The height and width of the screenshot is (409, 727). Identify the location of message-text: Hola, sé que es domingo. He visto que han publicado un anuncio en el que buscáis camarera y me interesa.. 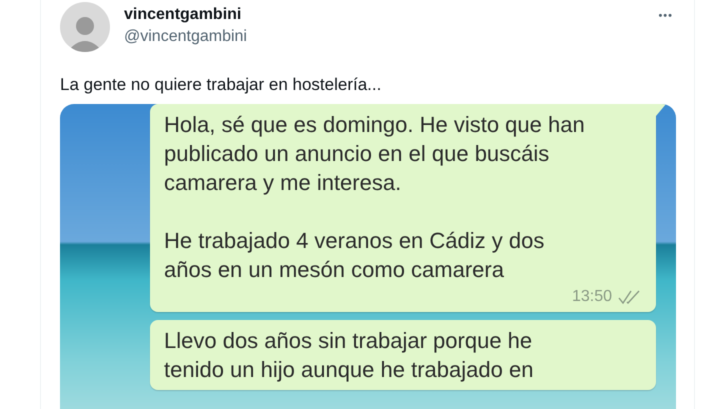
(375, 154).